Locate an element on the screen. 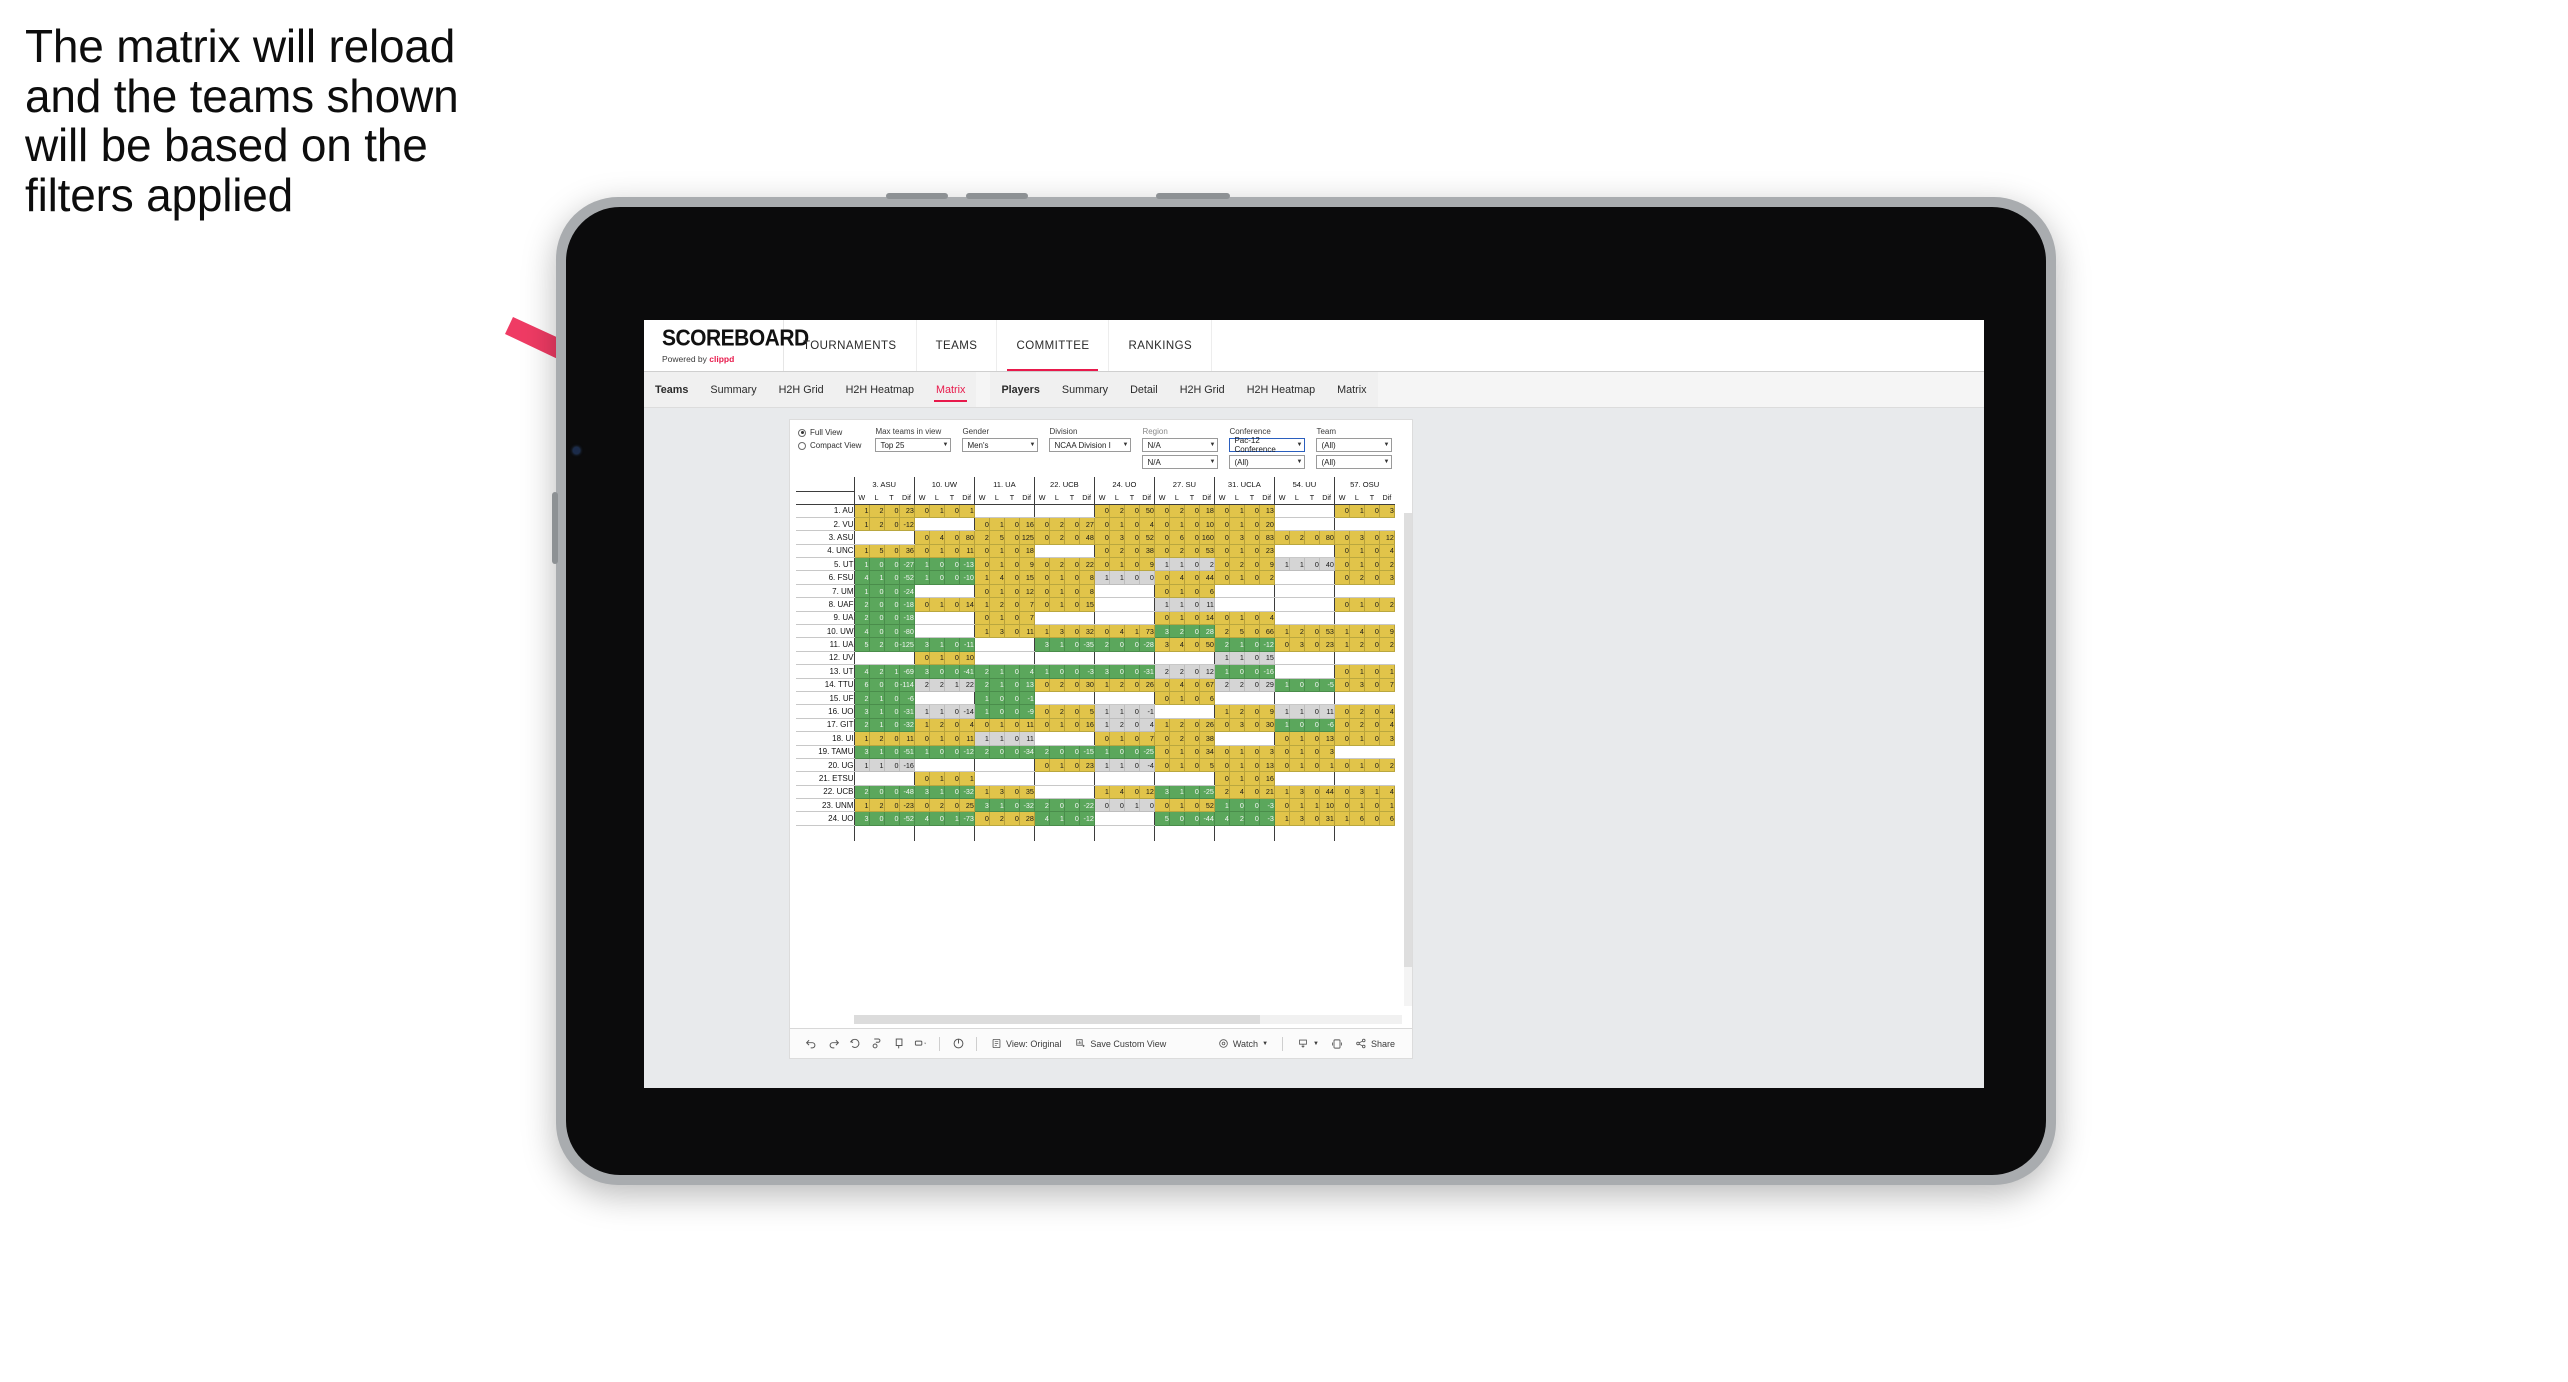 The height and width of the screenshot is (1382, 2568). matrix-row-label: 11. UA is located at coordinates (825, 644).